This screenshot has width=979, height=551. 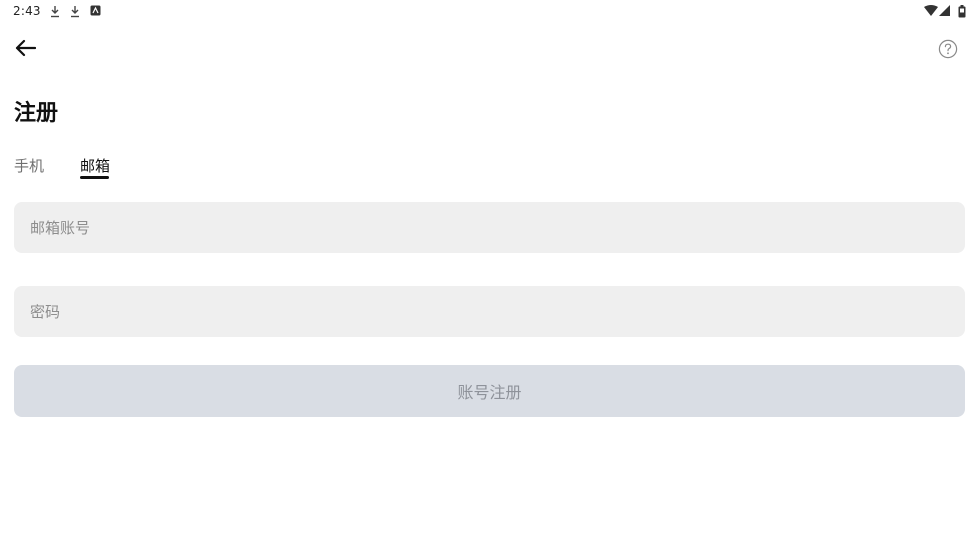 I want to click on status-time: 2:43, so click(x=27, y=11).